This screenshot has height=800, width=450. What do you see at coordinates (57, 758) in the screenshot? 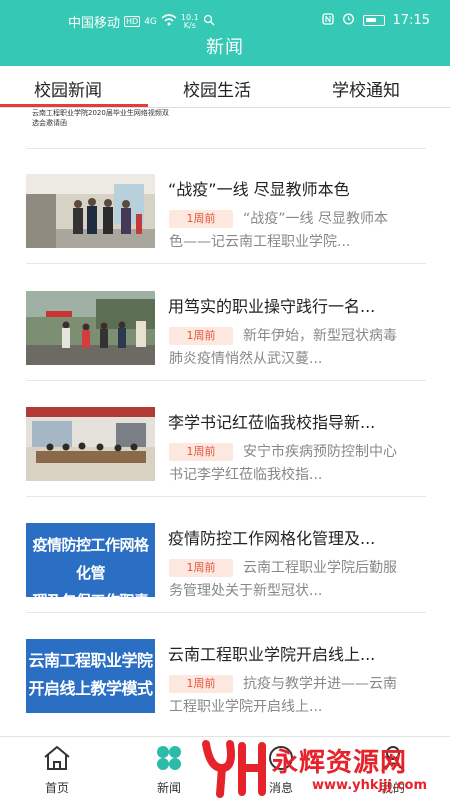
I see `home-icon` at bounding box center [57, 758].